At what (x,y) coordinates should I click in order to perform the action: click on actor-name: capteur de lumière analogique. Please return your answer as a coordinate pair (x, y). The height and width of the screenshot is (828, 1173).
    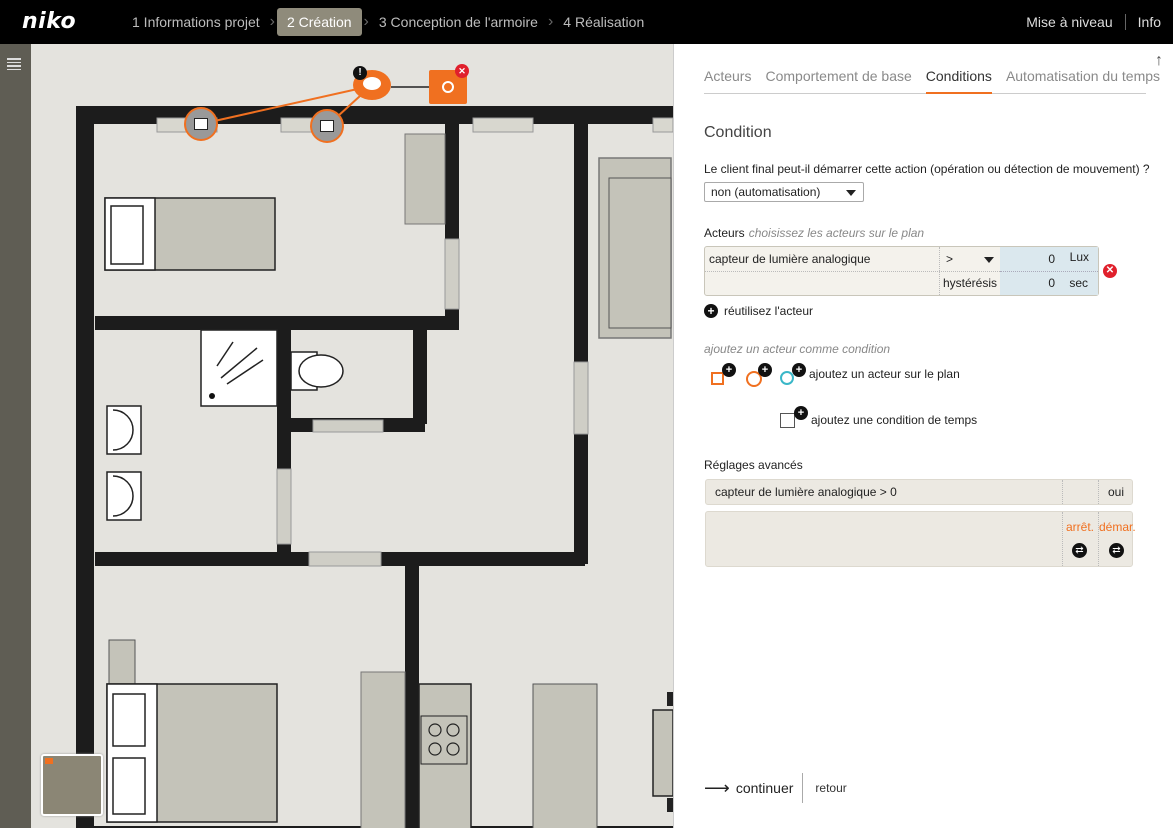
    Looking at the image, I should click on (790, 259).